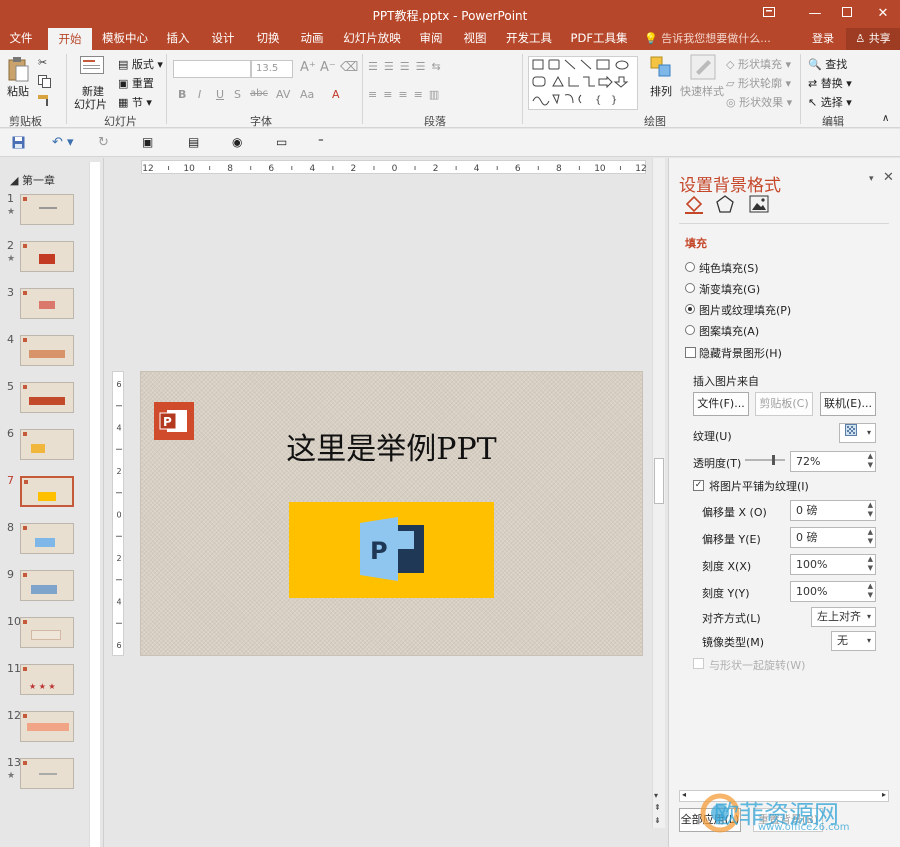  Describe the element at coordinates (871, 179) in the screenshot. I see `pane-options-icon: ▾` at that location.